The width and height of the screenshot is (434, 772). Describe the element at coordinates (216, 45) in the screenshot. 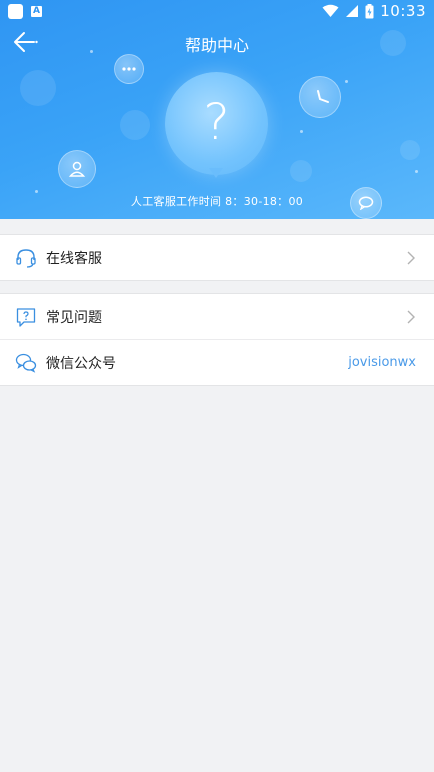

I see `page-title: 帮助中心` at that location.